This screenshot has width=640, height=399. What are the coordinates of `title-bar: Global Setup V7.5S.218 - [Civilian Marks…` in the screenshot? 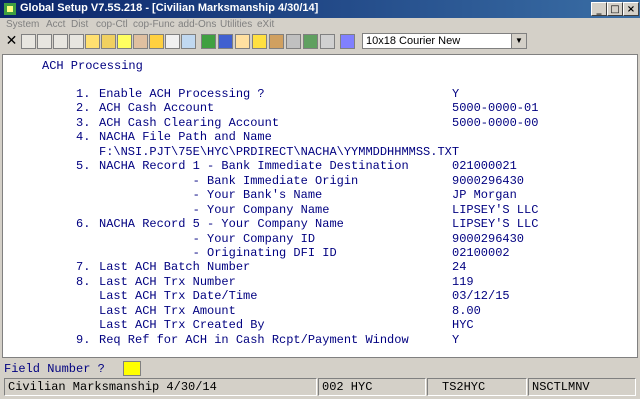 It's located at (320, 9).